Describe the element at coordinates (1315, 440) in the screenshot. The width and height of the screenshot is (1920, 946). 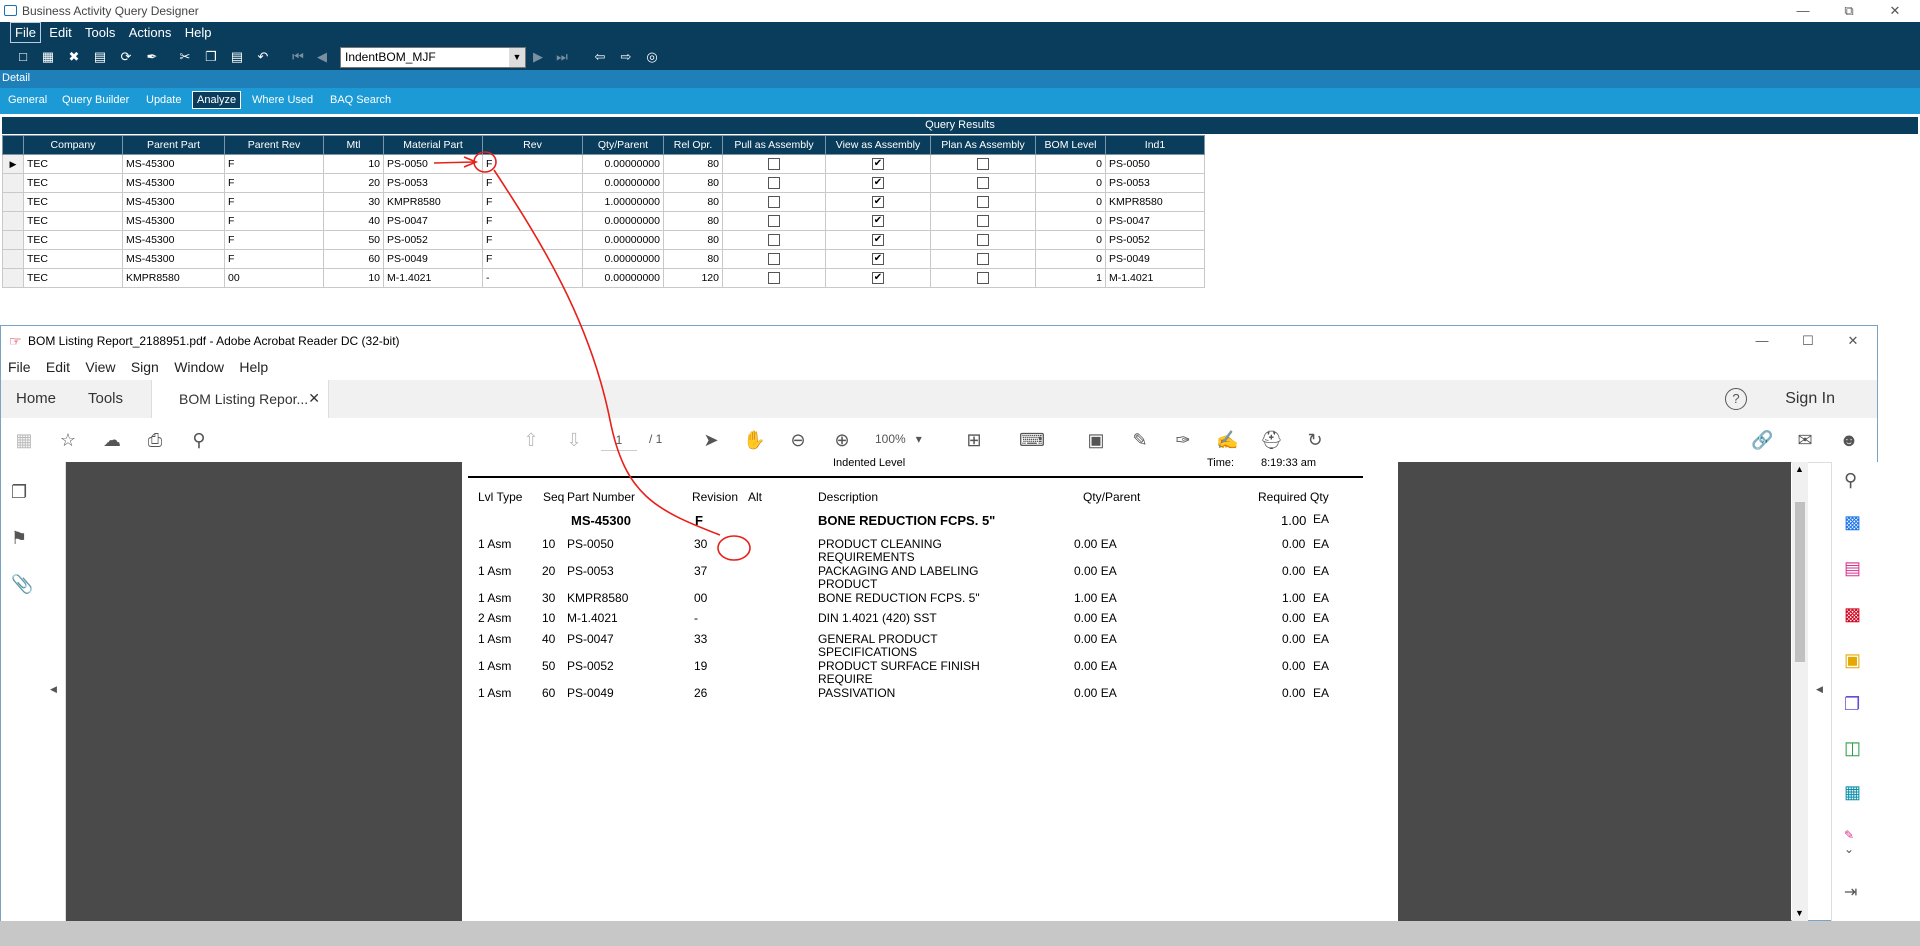
I see `rotate-icon: ↻` at that location.